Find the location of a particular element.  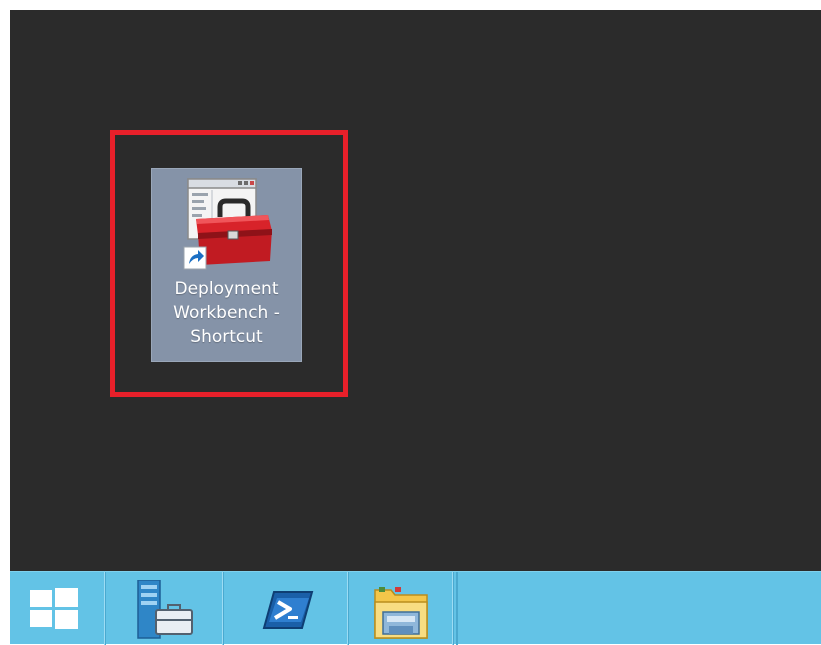

taskbar is located at coordinates (415, 608).